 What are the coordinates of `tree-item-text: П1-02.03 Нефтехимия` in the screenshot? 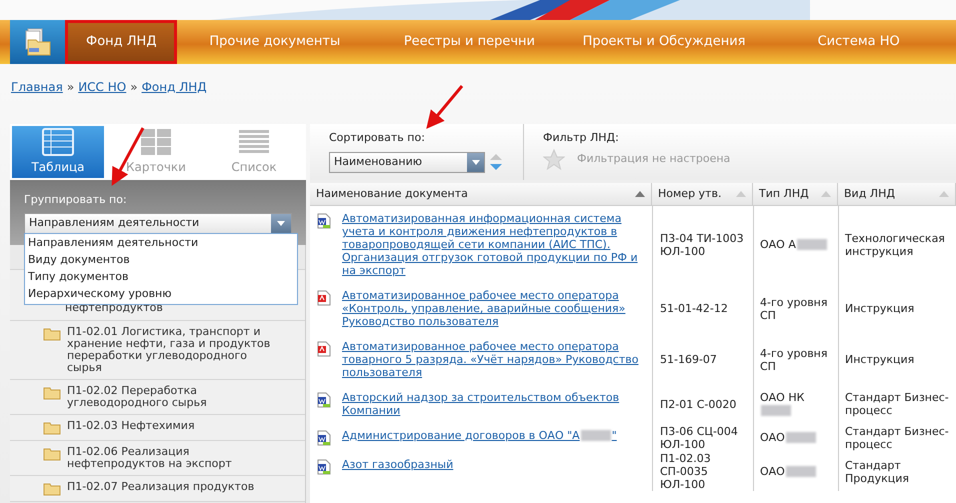 It's located at (131, 427).